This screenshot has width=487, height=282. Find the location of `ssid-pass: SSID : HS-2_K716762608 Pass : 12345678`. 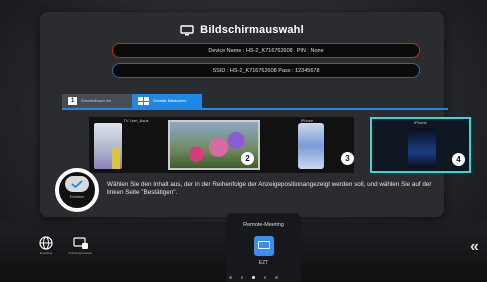

ssid-pass: SSID : HS-2_K716762608 Pass : 12345678 is located at coordinates (266, 70).